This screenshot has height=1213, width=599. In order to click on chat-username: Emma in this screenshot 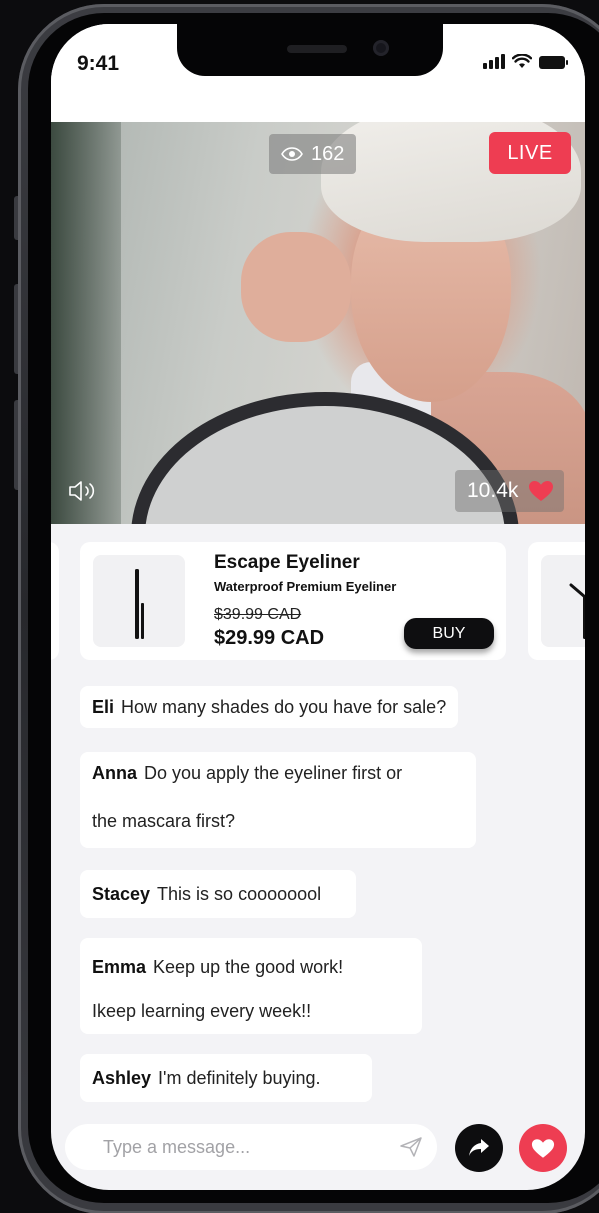, I will do `click(119, 967)`.